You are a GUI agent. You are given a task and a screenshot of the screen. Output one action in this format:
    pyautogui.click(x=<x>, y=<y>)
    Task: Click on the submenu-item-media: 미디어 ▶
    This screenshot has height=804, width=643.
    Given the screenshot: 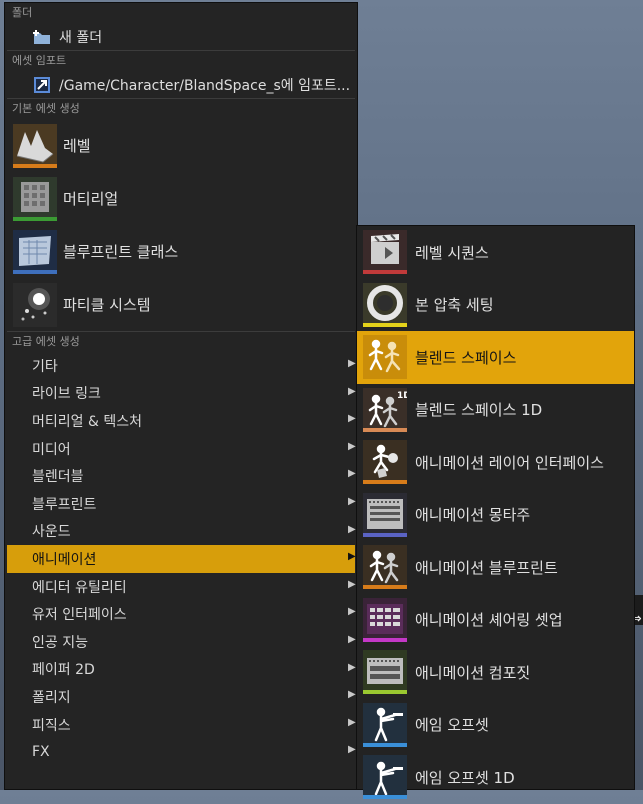 What is the action you would take?
    pyautogui.click(x=181, y=449)
    